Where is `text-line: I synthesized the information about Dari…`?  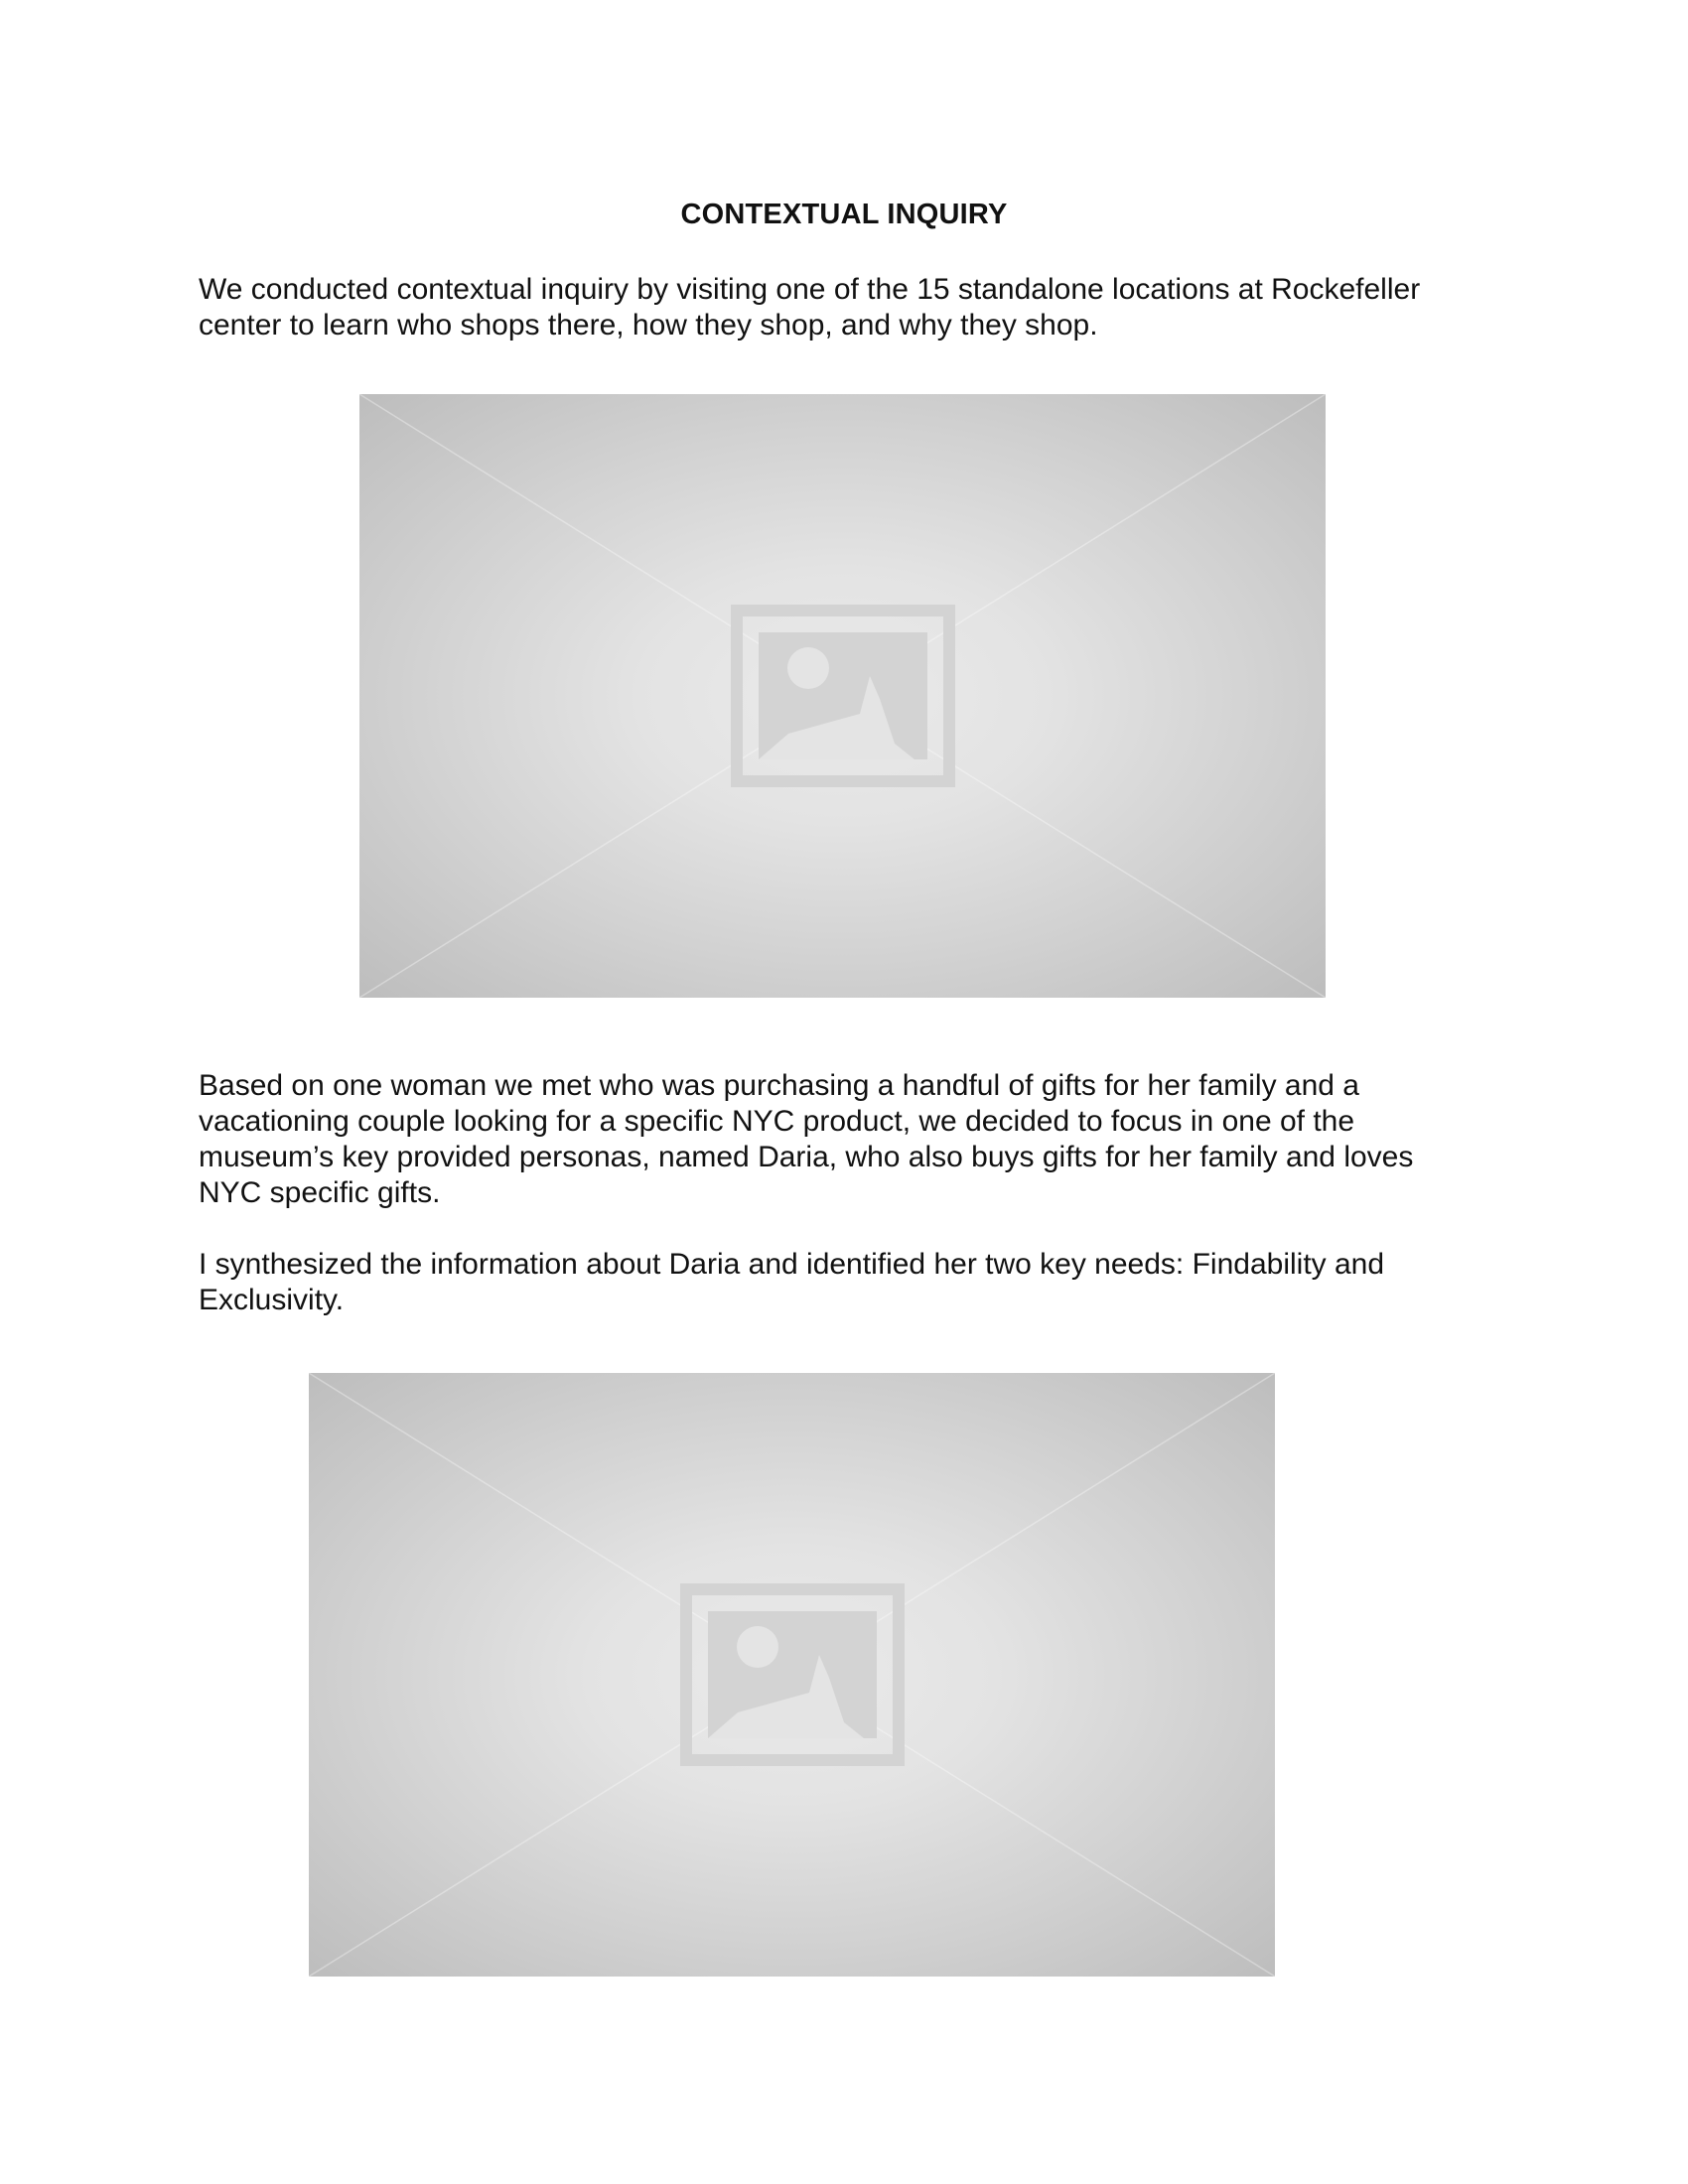 text-line: I synthesized the information about Dari… is located at coordinates (792, 1264).